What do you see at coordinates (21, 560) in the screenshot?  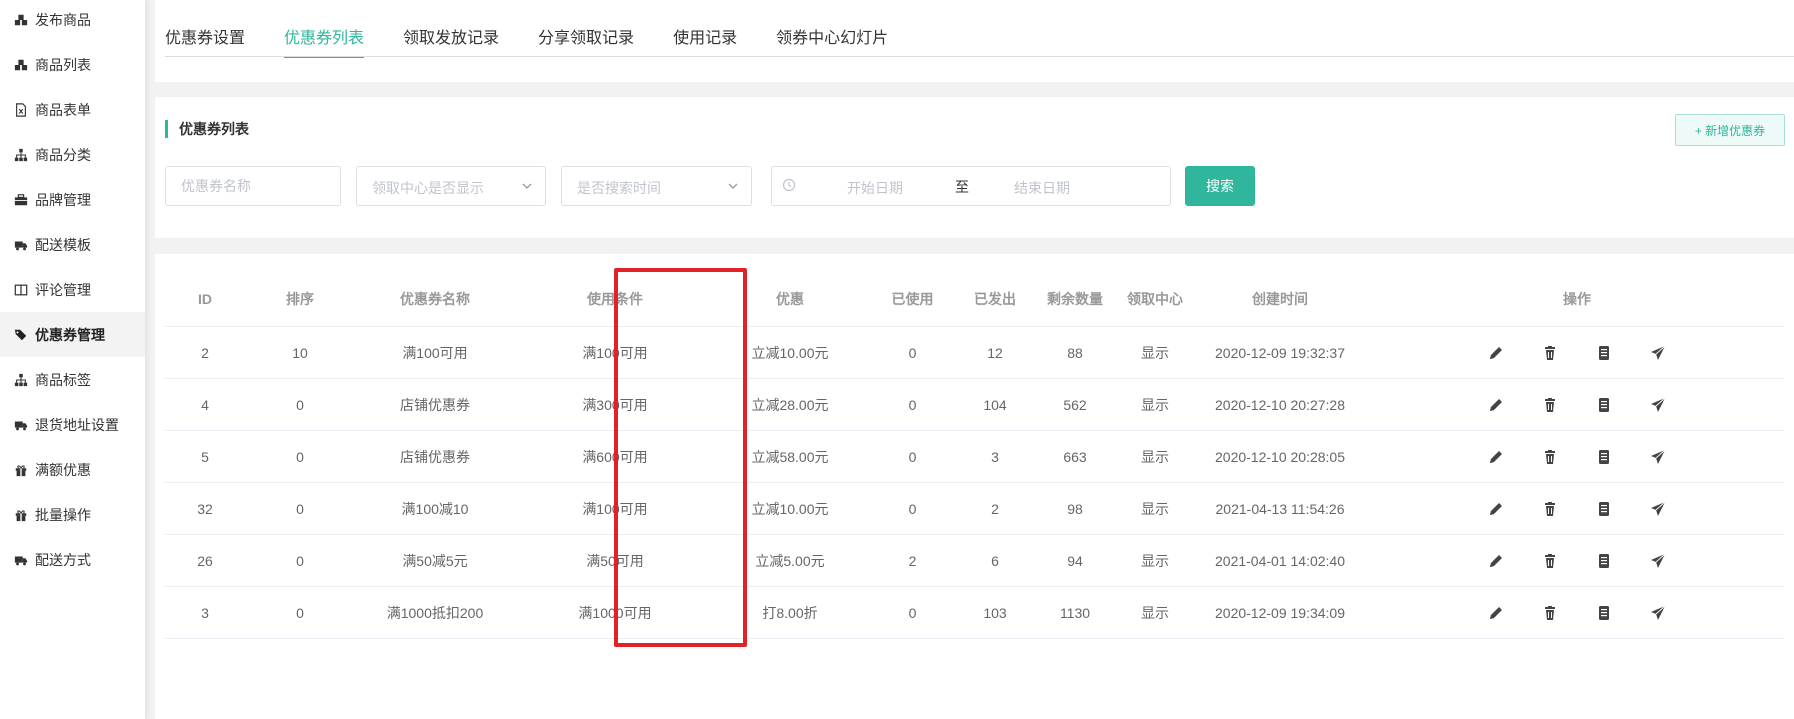 I see `truck-icon` at bounding box center [21, 560].